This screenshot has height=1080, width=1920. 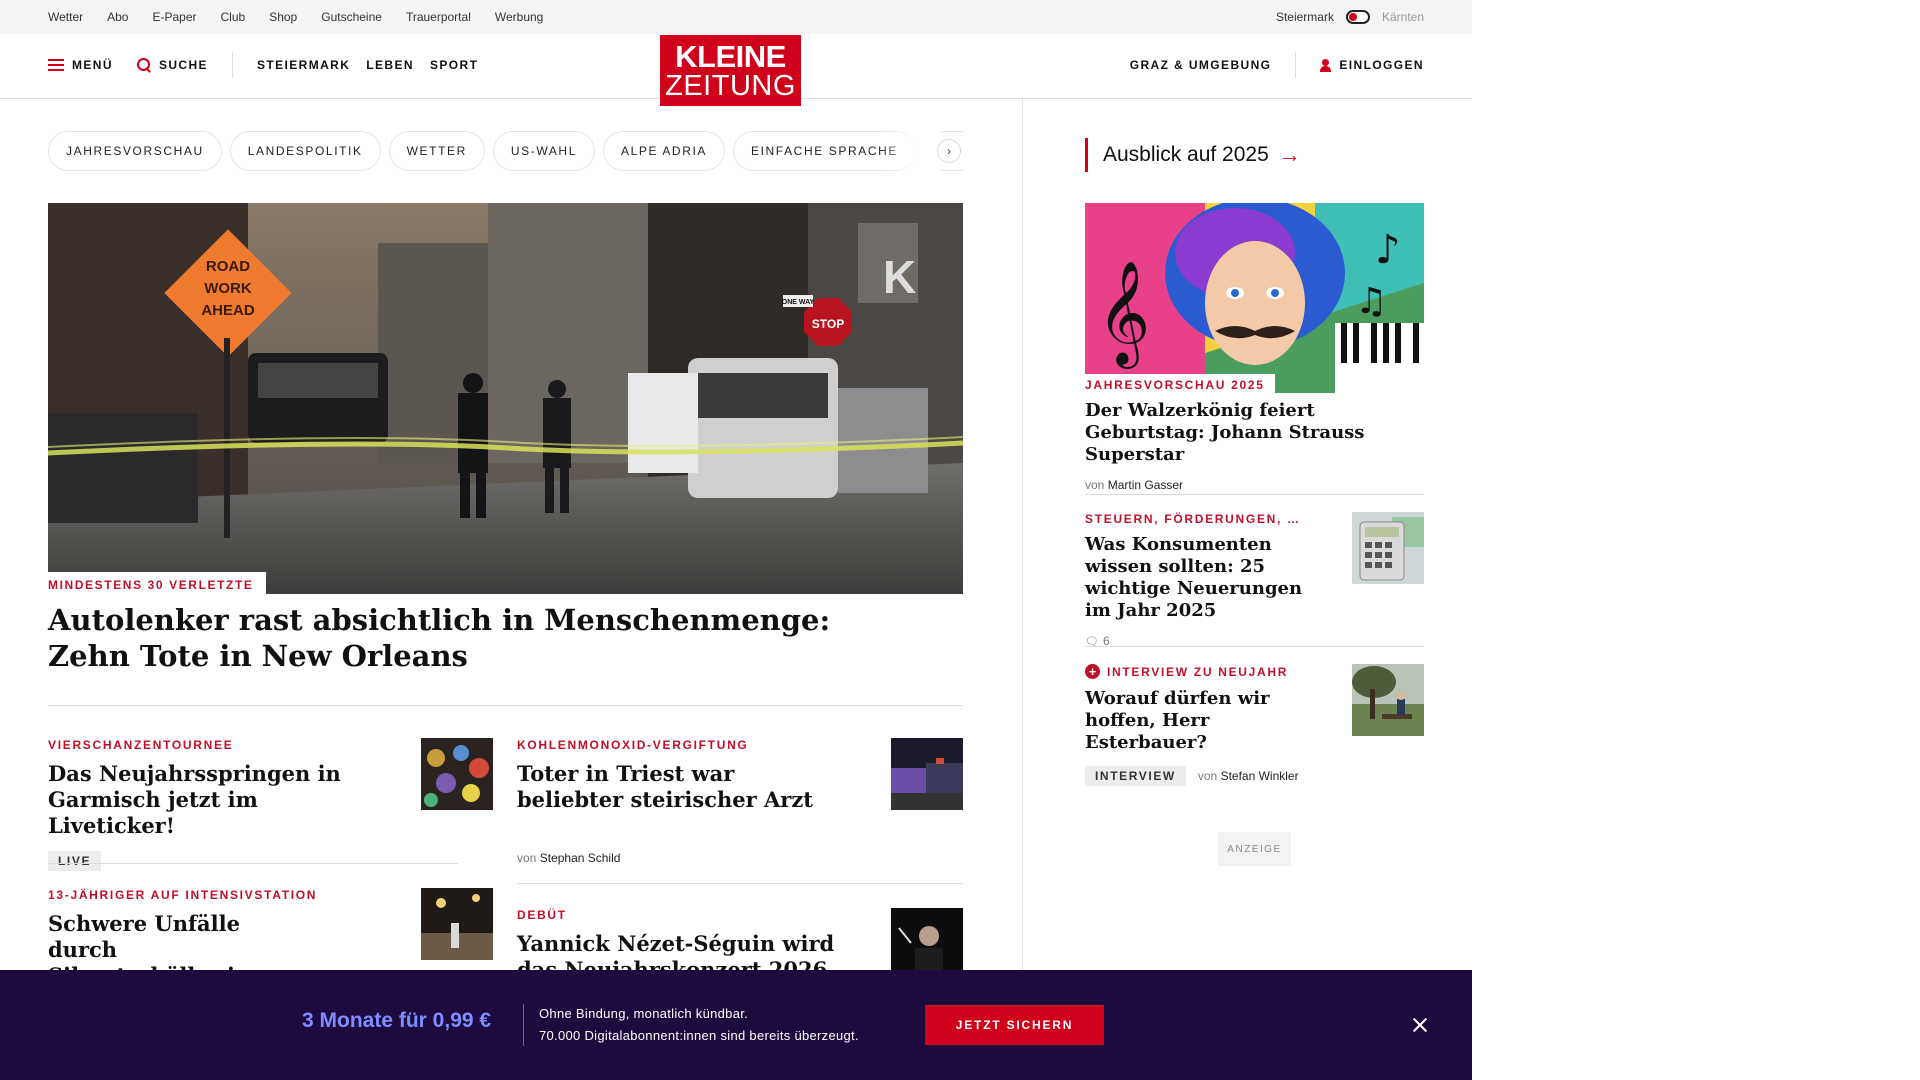 I want to click on login-button: EINLOGGEN, so click(x=1372, y=65).